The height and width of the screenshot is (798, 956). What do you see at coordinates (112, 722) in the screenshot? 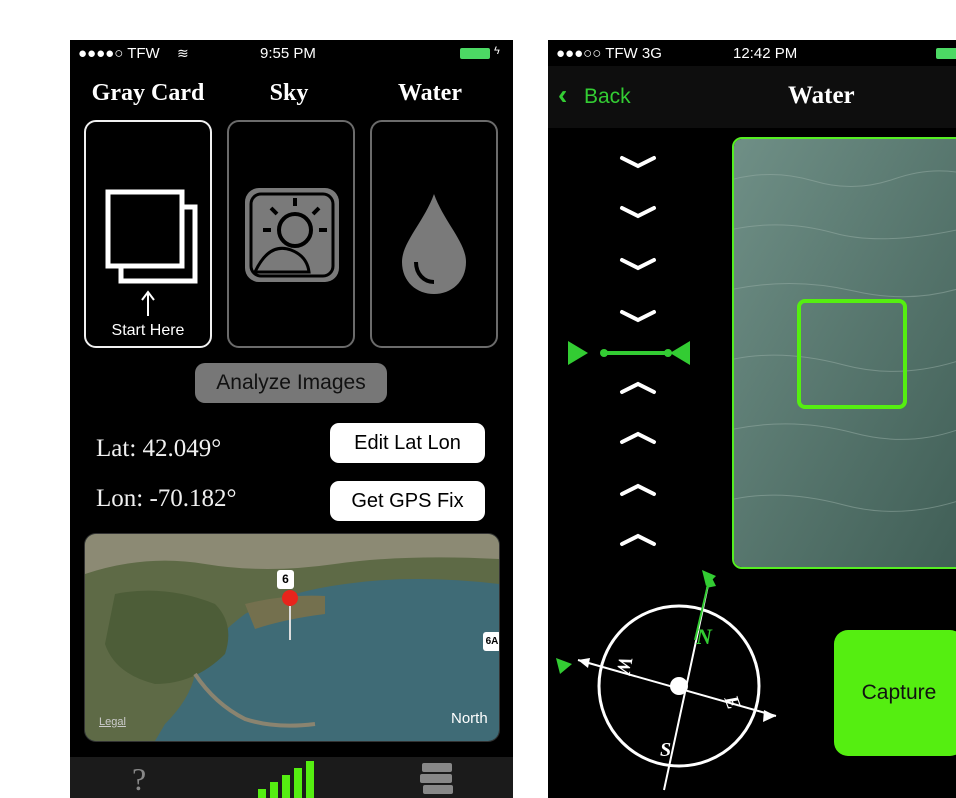
I see `map-legal-link: Legal` at bounding box center [112, 722].